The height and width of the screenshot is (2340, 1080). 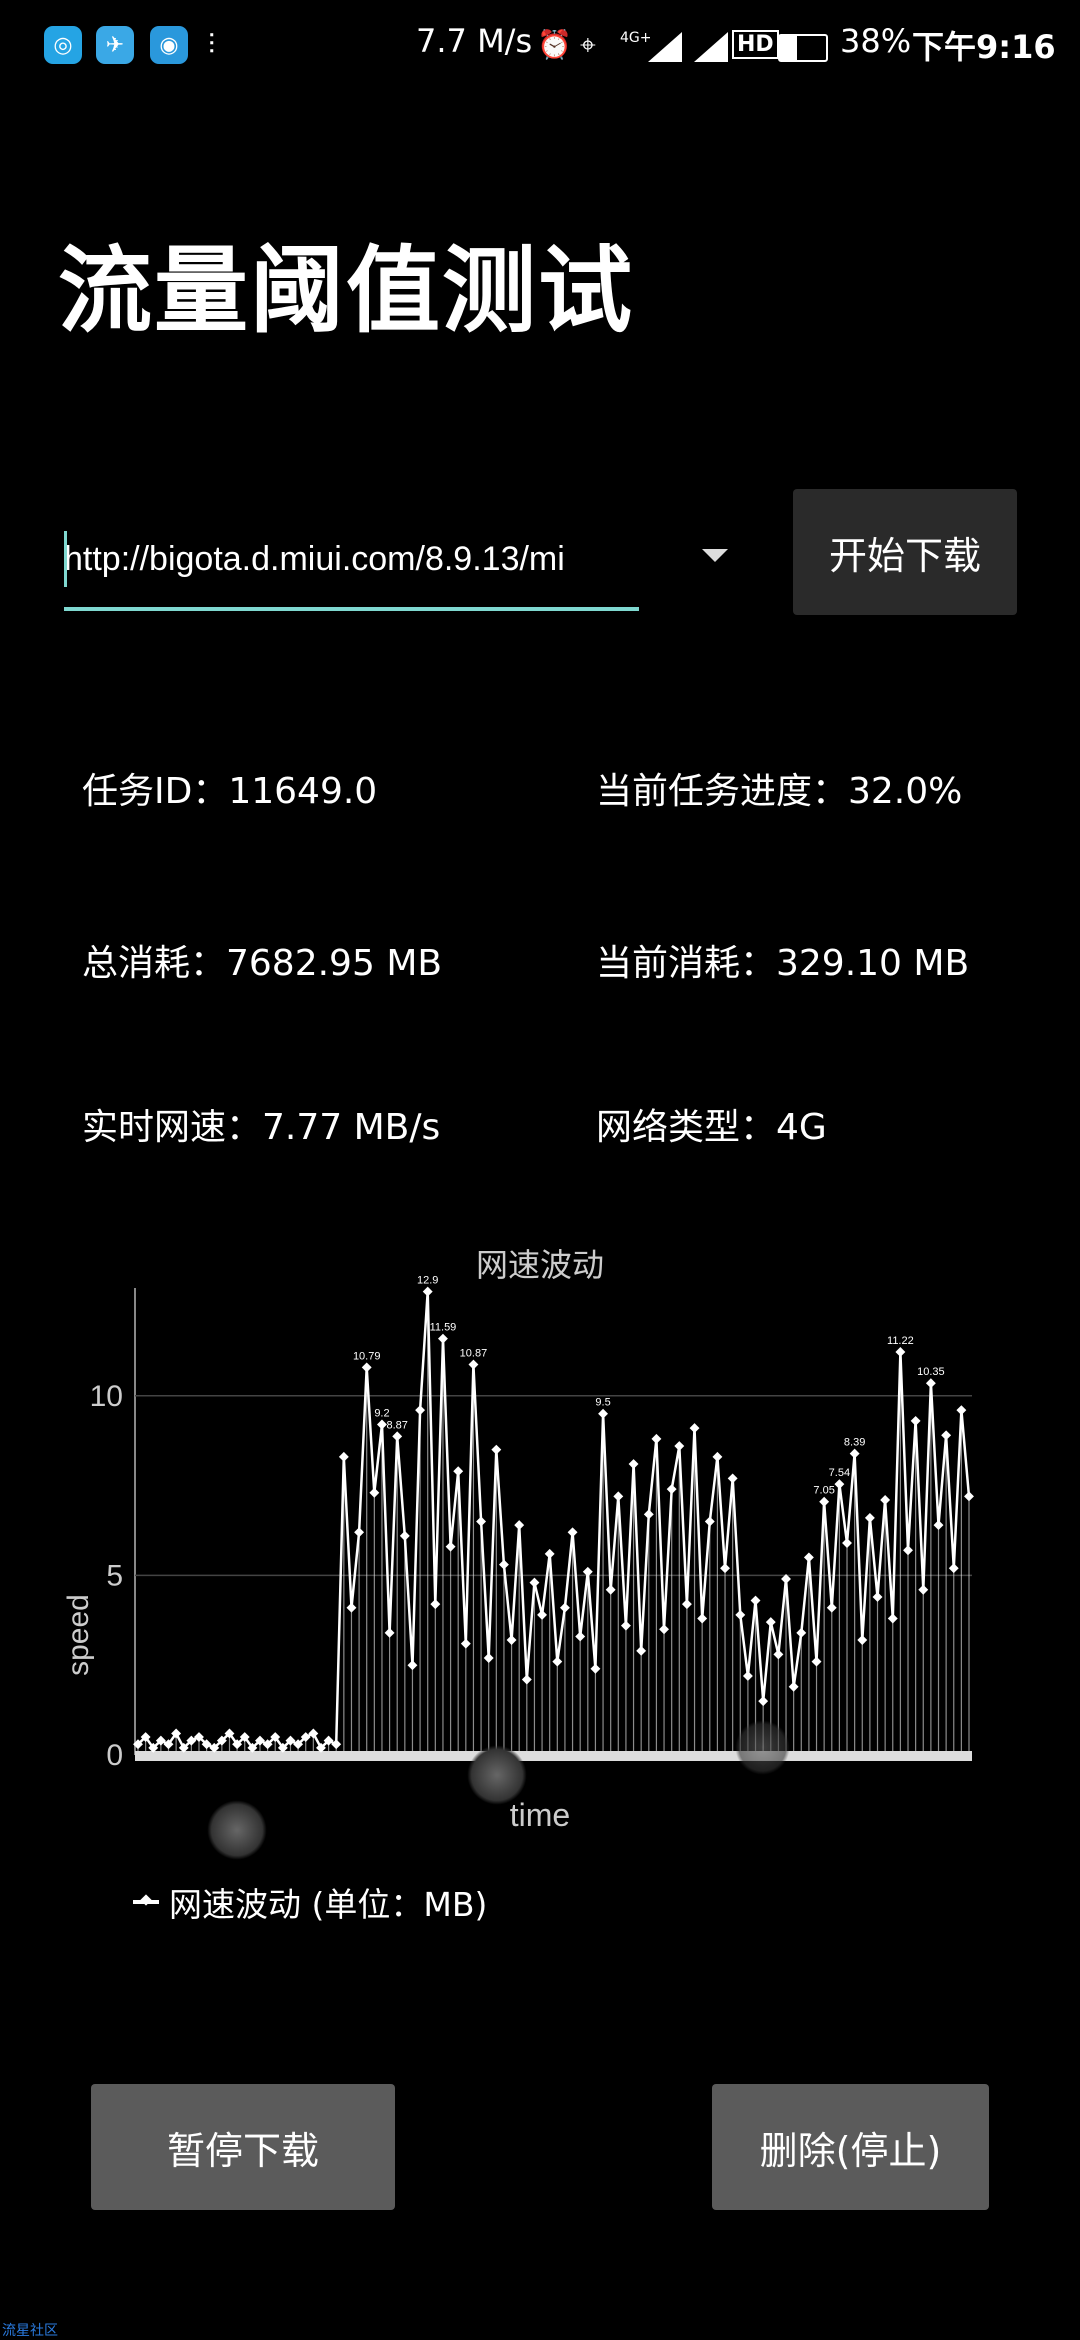 What do you see at coordinates (351, 609) in the screenshot?
I see `url-underline` at bounding box center [351, 609].